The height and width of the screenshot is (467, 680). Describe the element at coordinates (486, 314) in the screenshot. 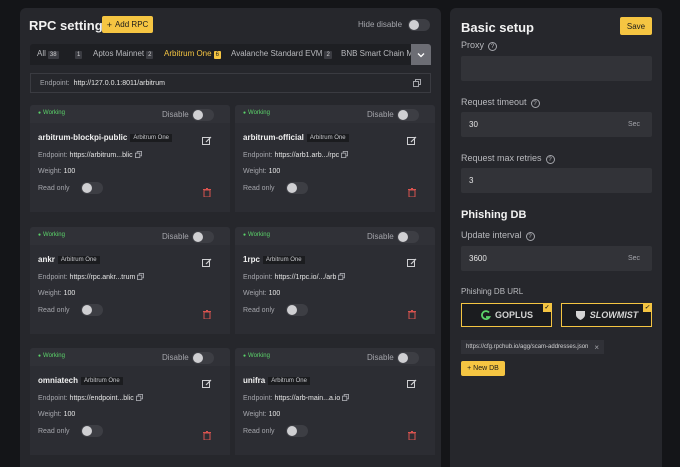

I see `goplus-icon` at that location.